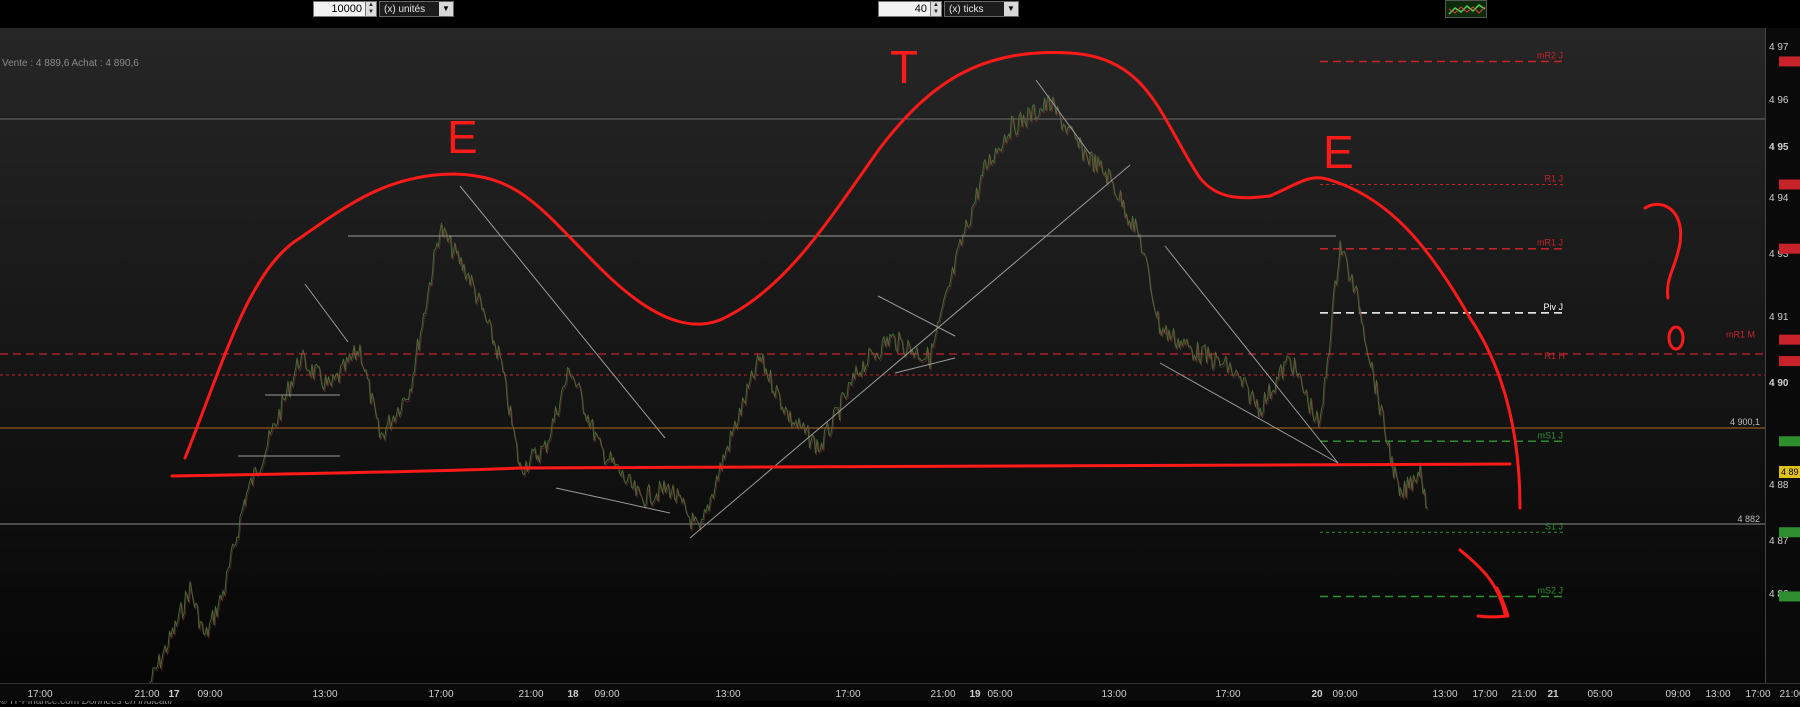 The width and height of the screenshot is (1800, 707). I want to click on ticks-control: 40 ▲ ▼ (x) ticks ▼, so click(948, 9).